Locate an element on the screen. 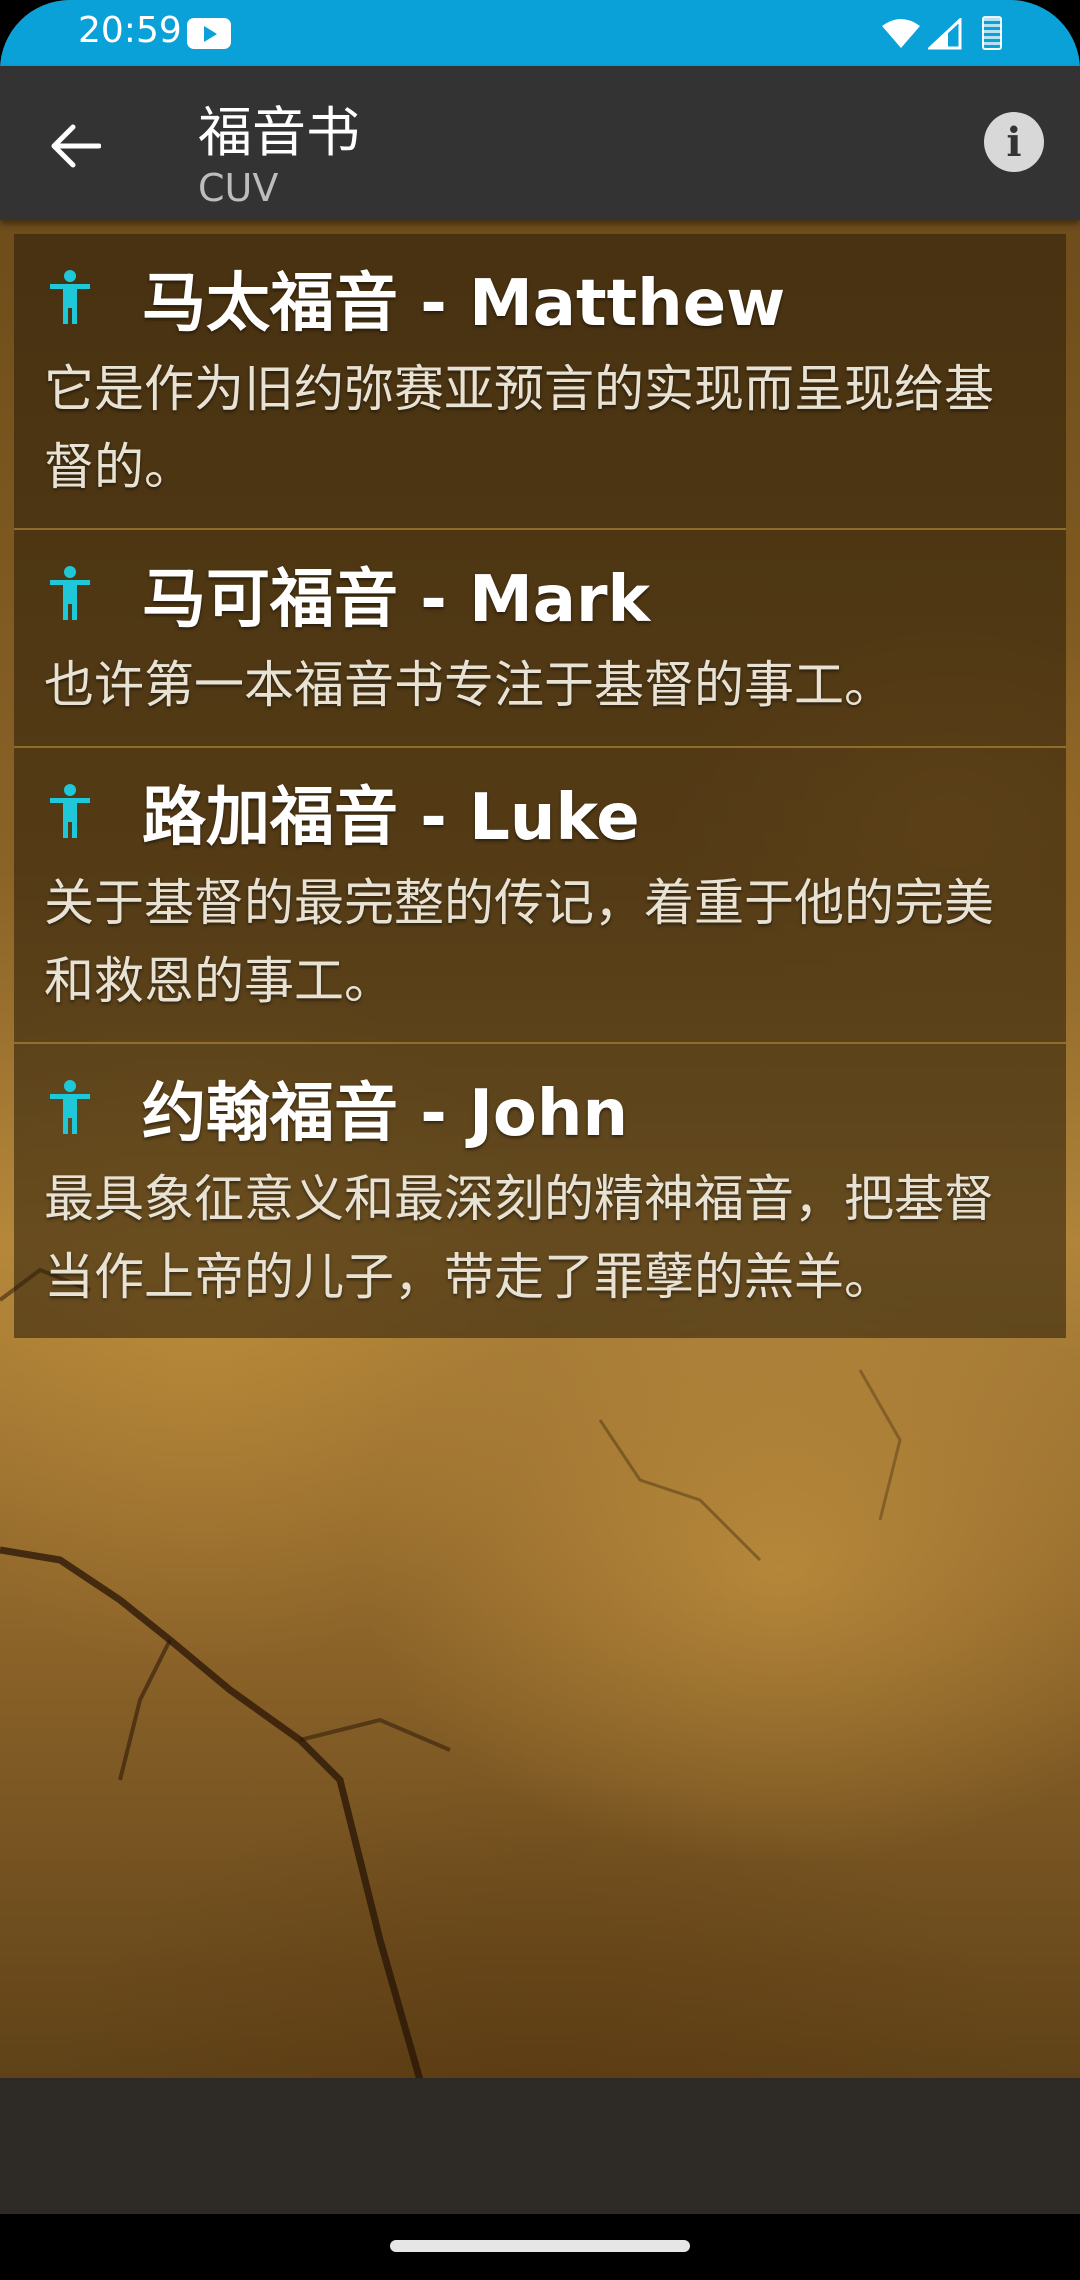 This screenshot has width=1080, height=2280. back-button is located at coordinates (76, 146).